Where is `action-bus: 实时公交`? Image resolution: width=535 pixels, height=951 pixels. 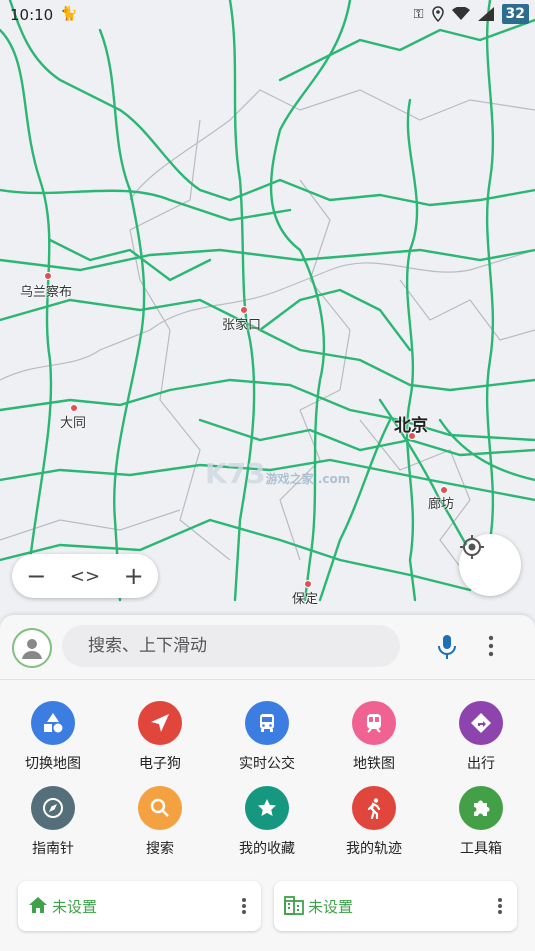 action-bus: 实时公交 is located at coordinates (267, 737).